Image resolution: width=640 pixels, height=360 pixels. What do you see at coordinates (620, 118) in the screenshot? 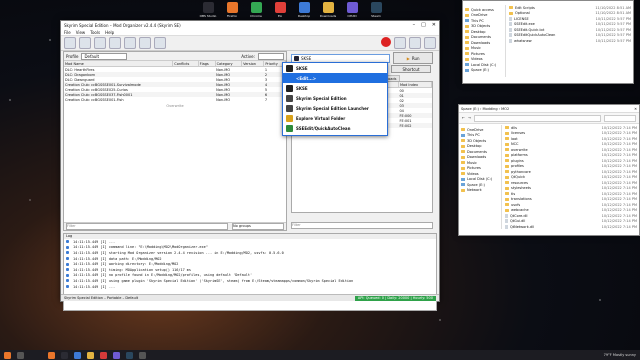
I see `search-input` at bounding box center [620, 118].